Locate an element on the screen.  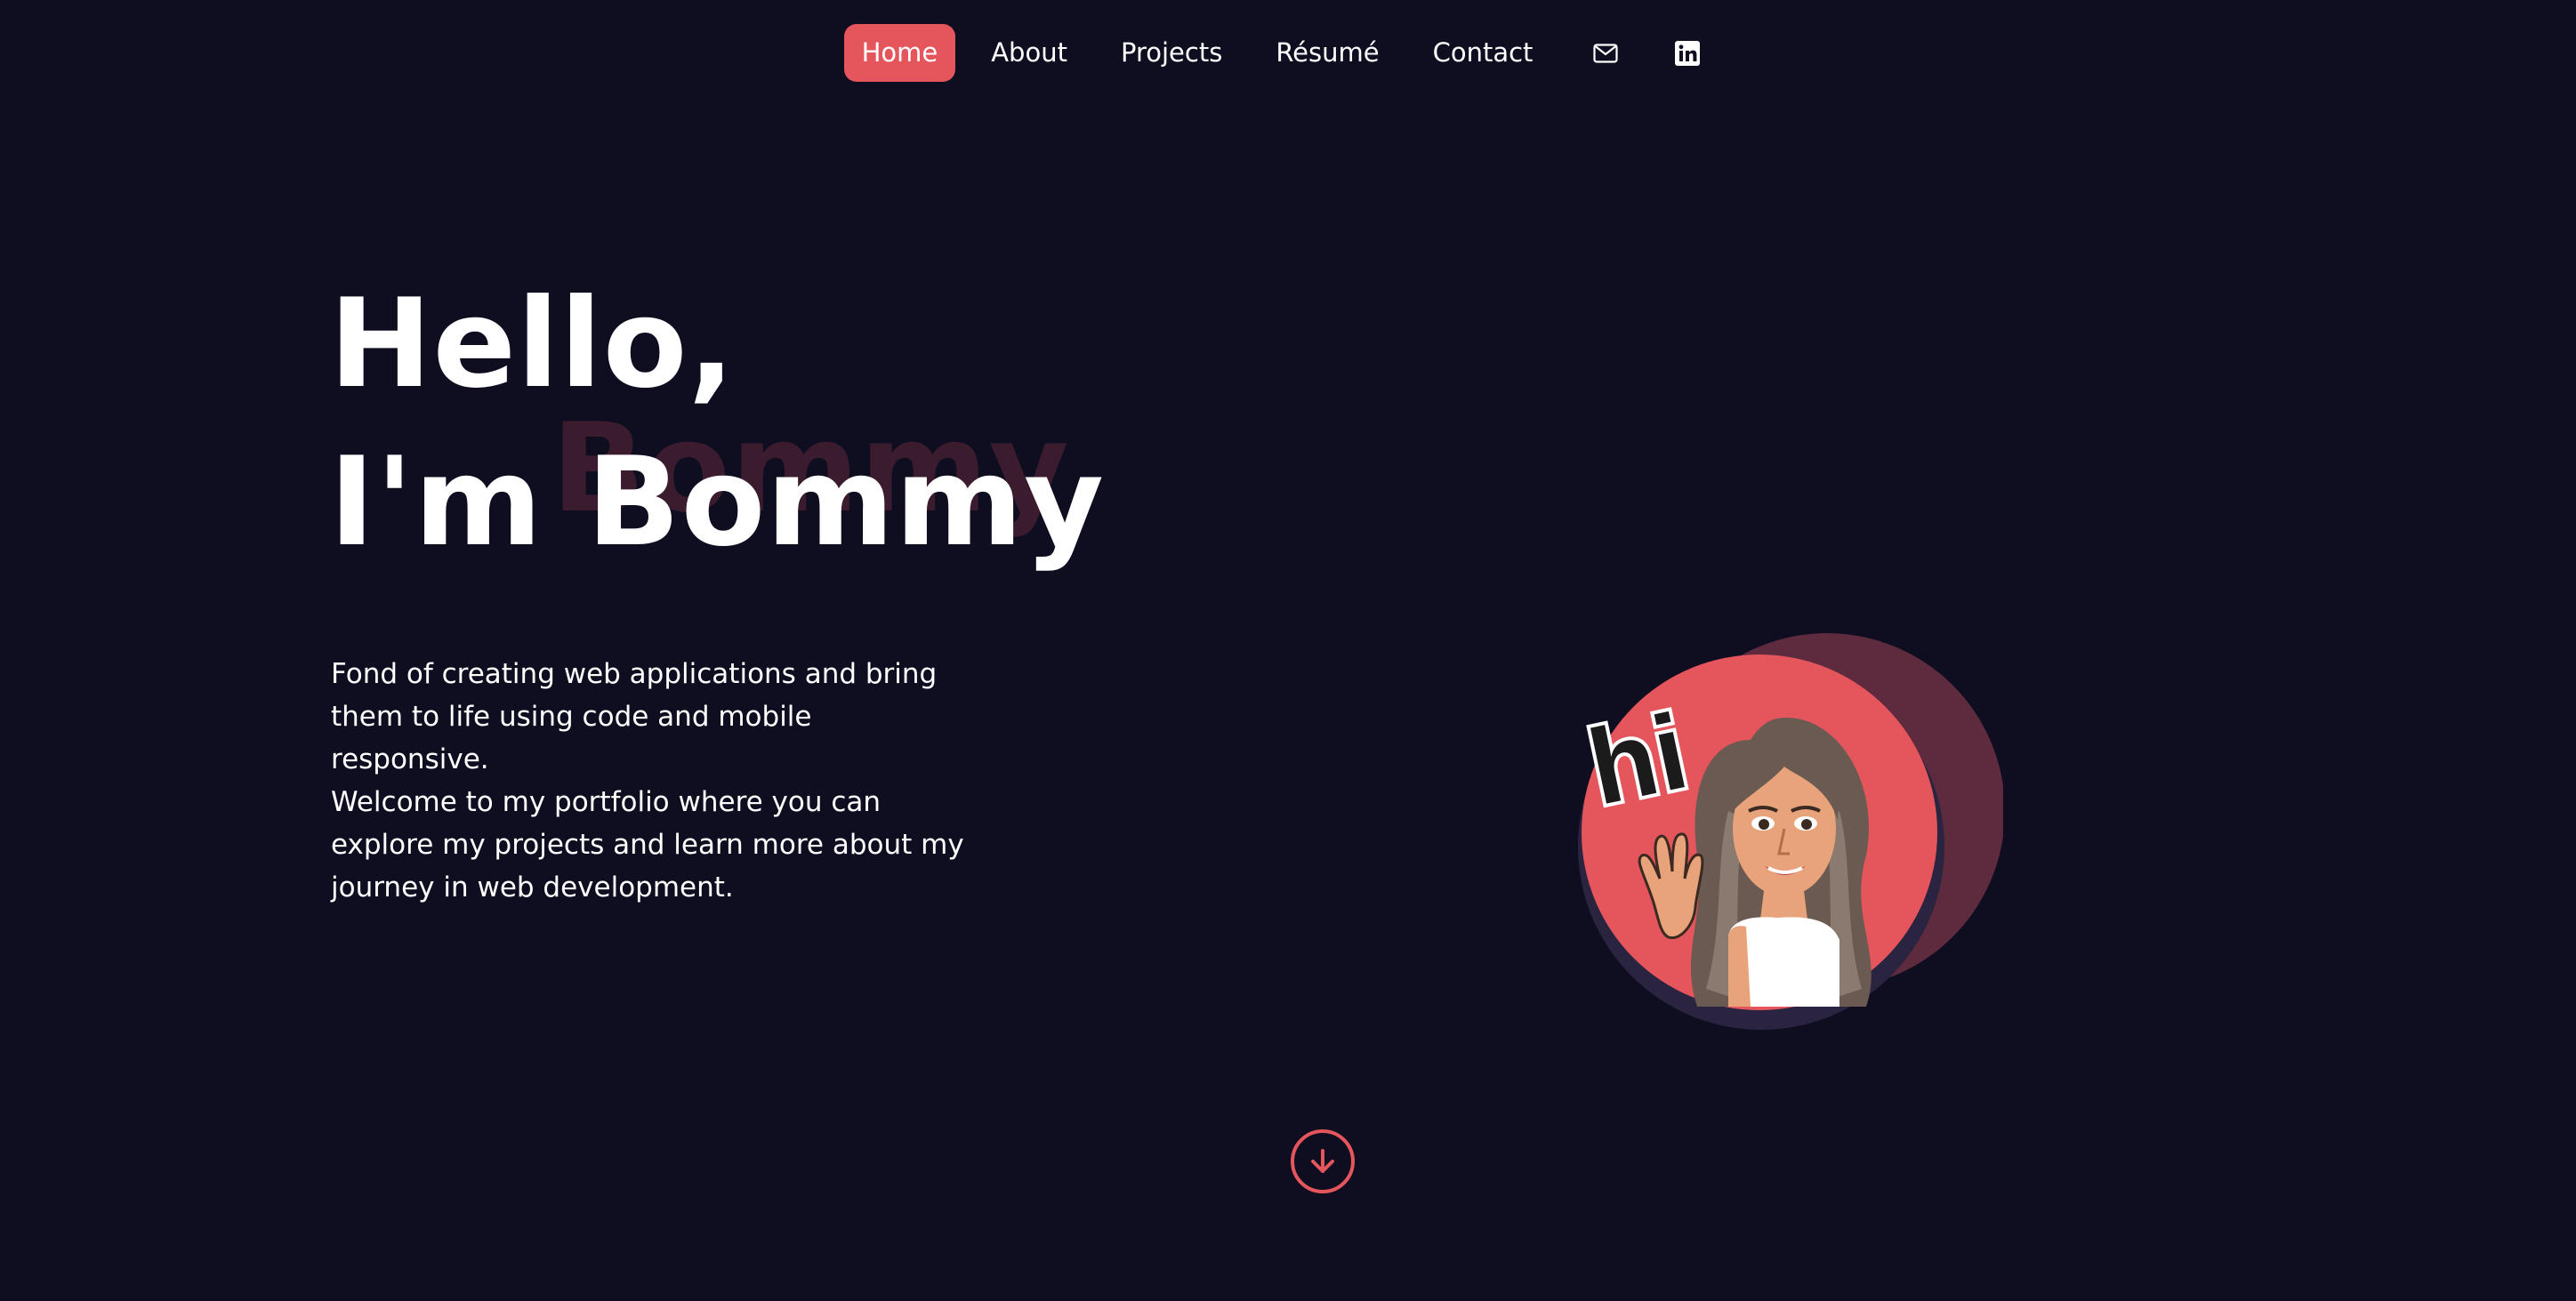
scroll-down-button is located at coordinates (1323, 1161).